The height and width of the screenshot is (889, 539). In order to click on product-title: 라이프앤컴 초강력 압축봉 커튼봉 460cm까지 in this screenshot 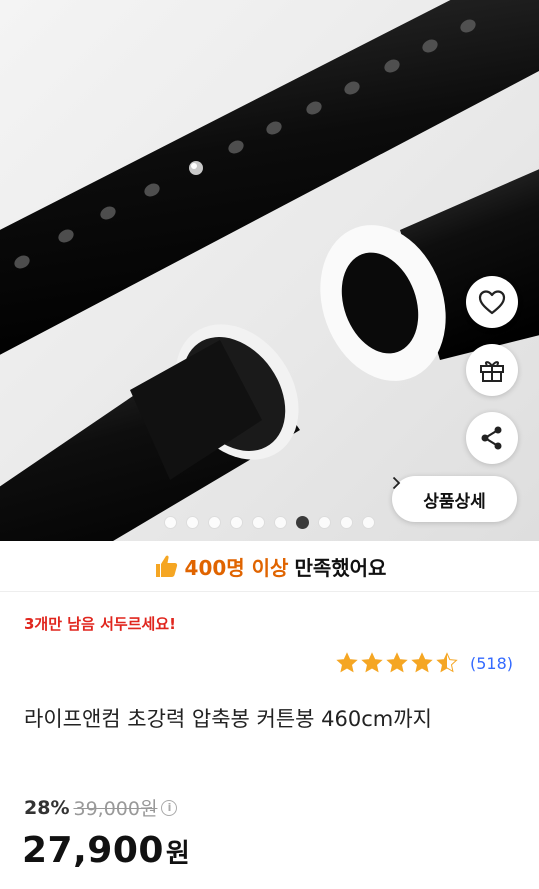, I will do `click(228, 719)`.